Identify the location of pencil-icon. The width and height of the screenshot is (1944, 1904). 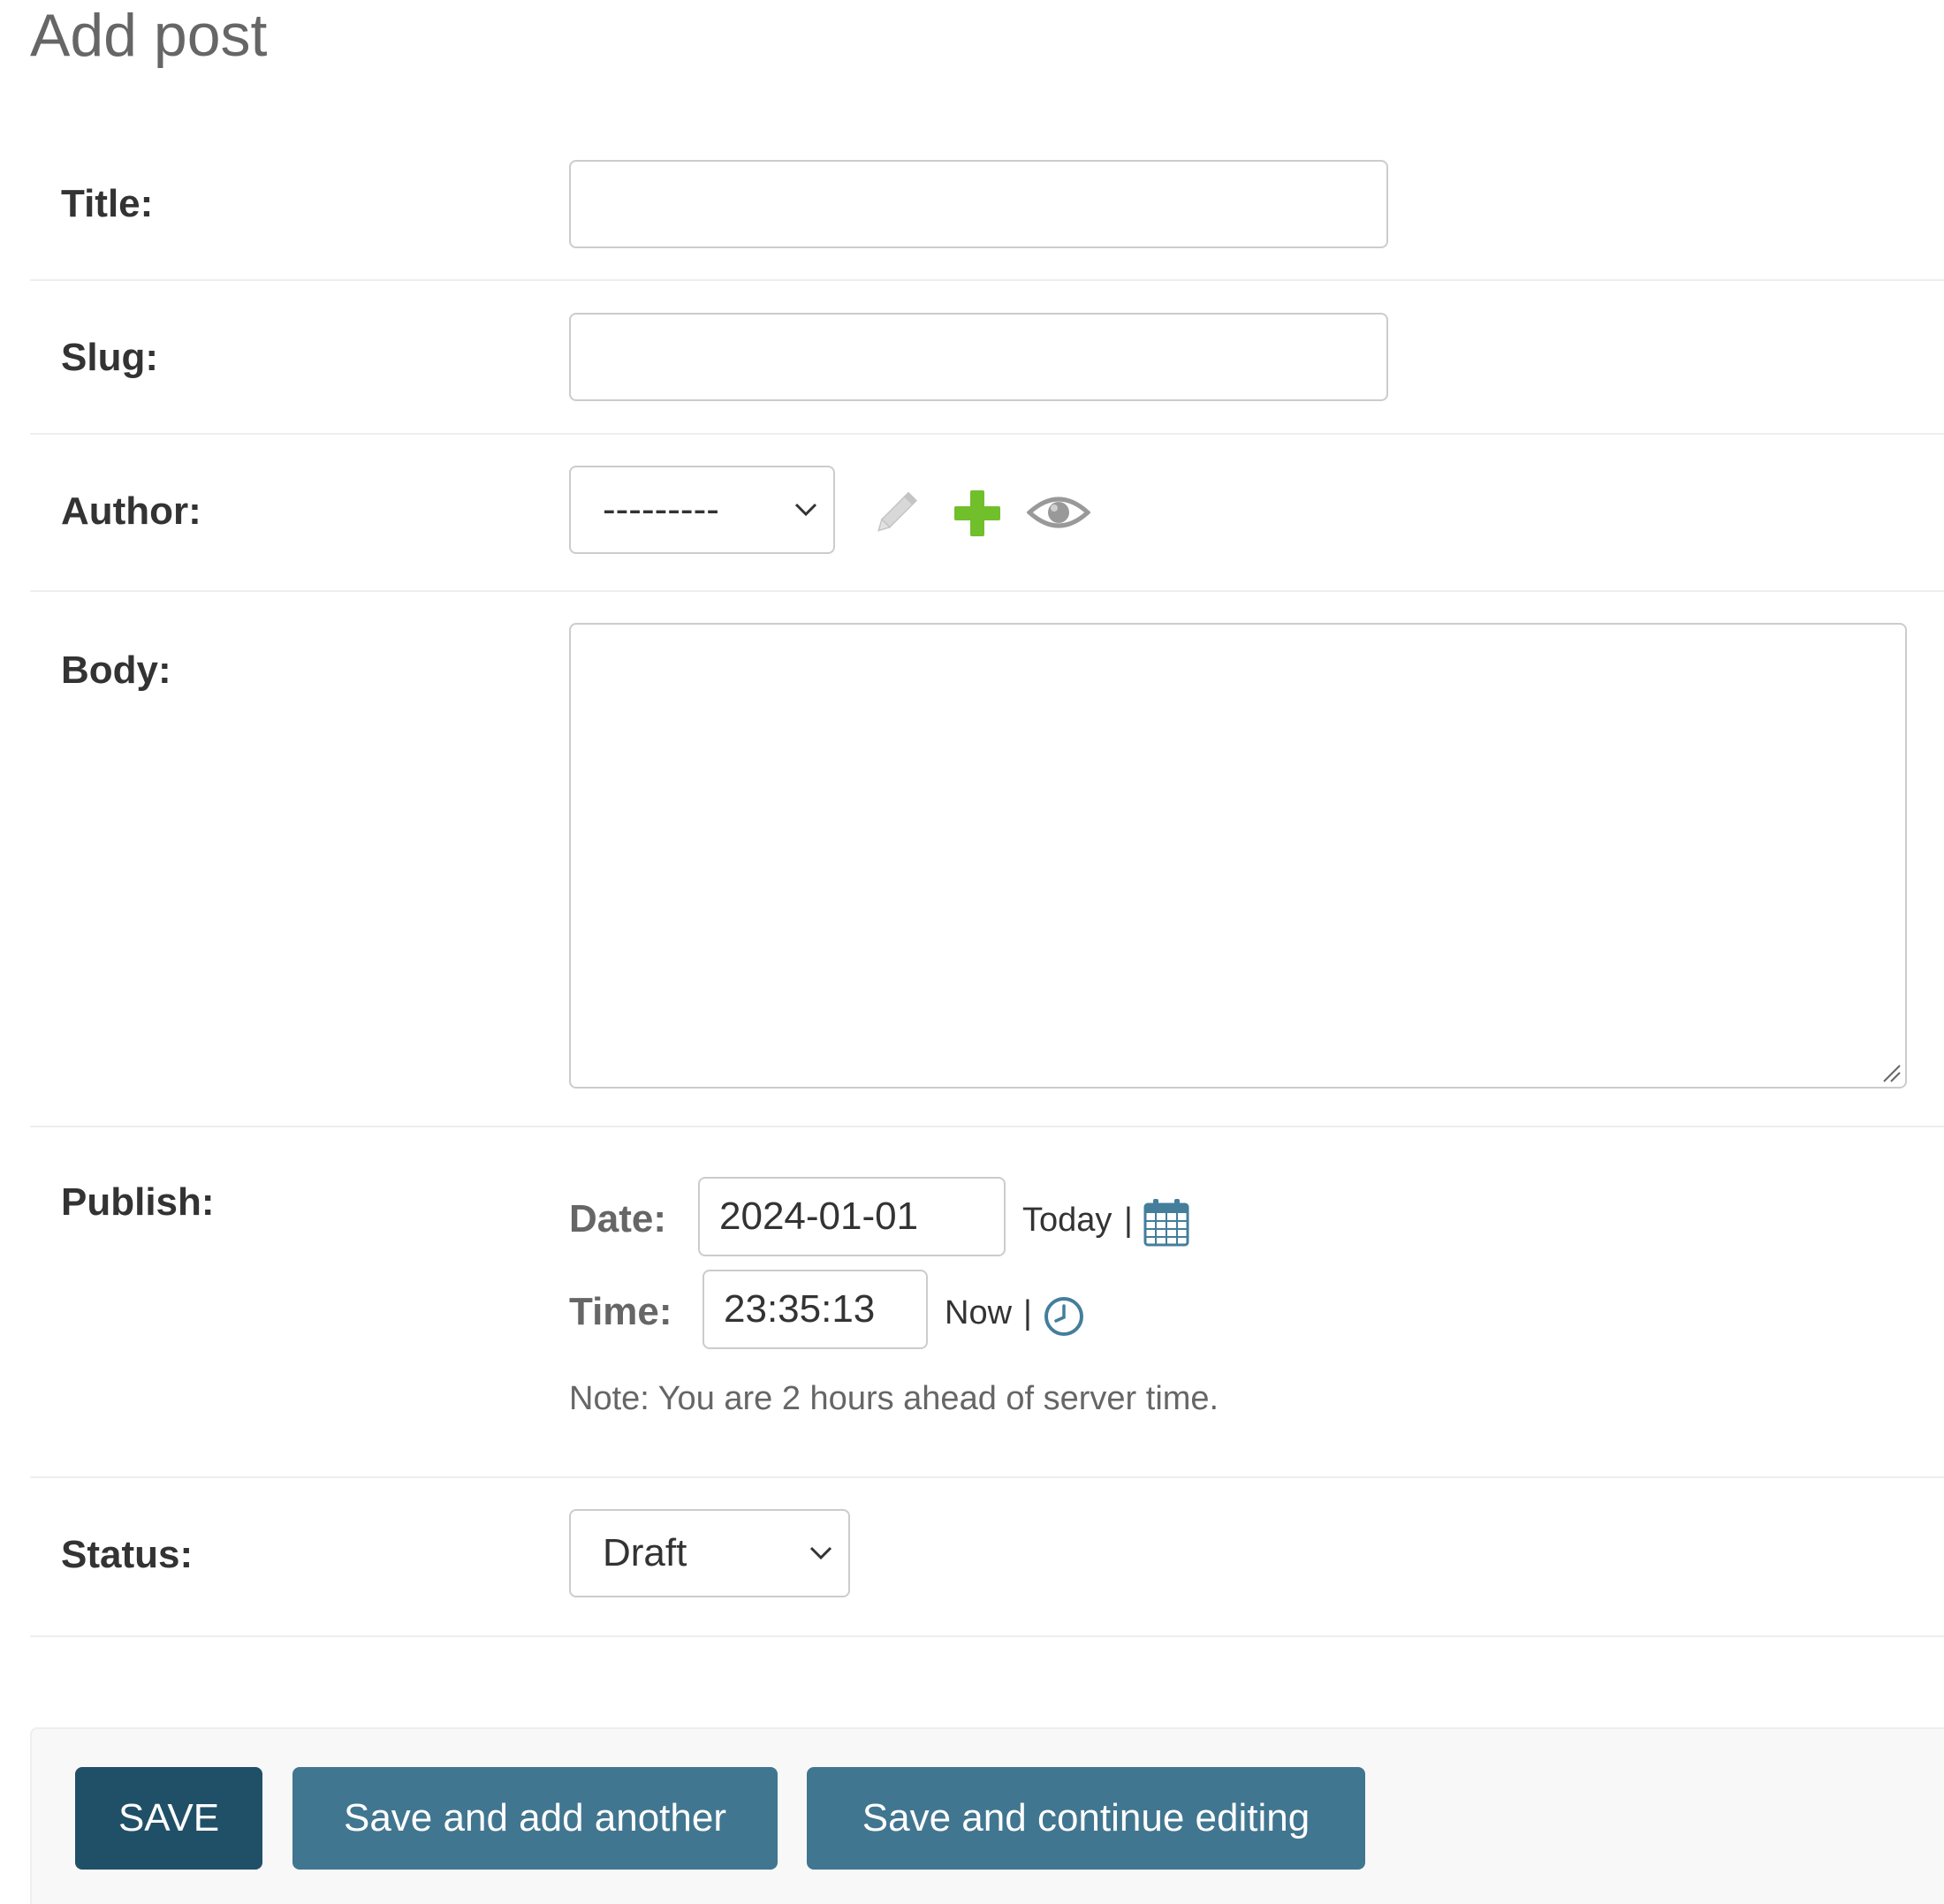
(896, 513).